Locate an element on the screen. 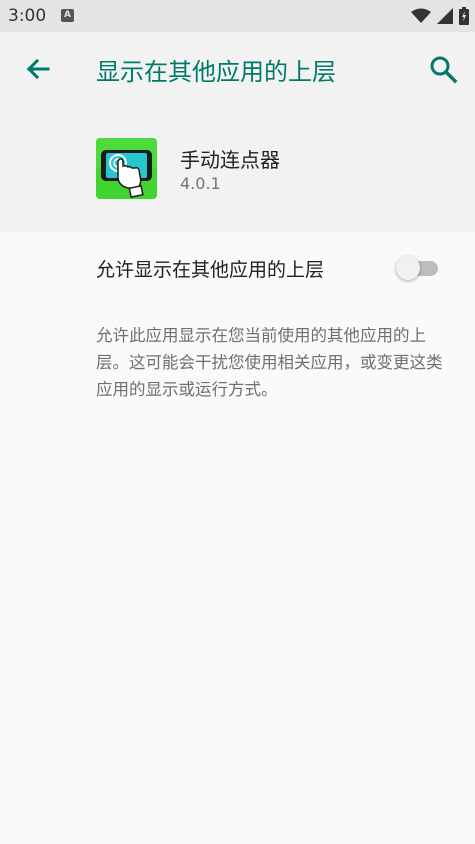 The width and height of the screenshot is (475, 844). app-name: 手动连点器 is located at coordinates (230, 160).